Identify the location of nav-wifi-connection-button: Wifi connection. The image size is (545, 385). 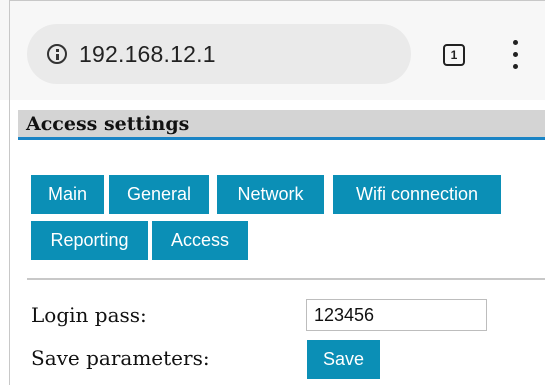
(417, 194).